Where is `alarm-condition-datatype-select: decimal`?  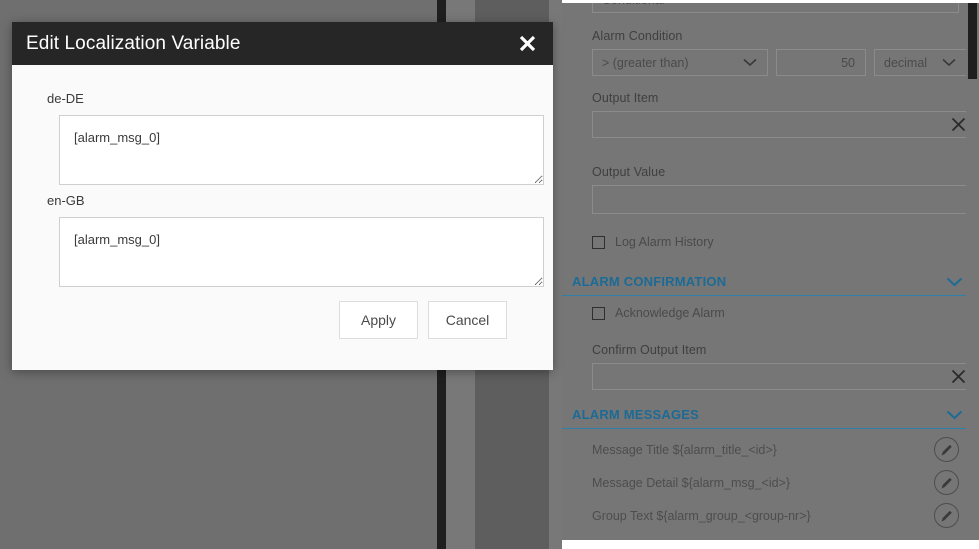 alarm-condition-datatype-select: decimal is located at coordinates (920, 62).